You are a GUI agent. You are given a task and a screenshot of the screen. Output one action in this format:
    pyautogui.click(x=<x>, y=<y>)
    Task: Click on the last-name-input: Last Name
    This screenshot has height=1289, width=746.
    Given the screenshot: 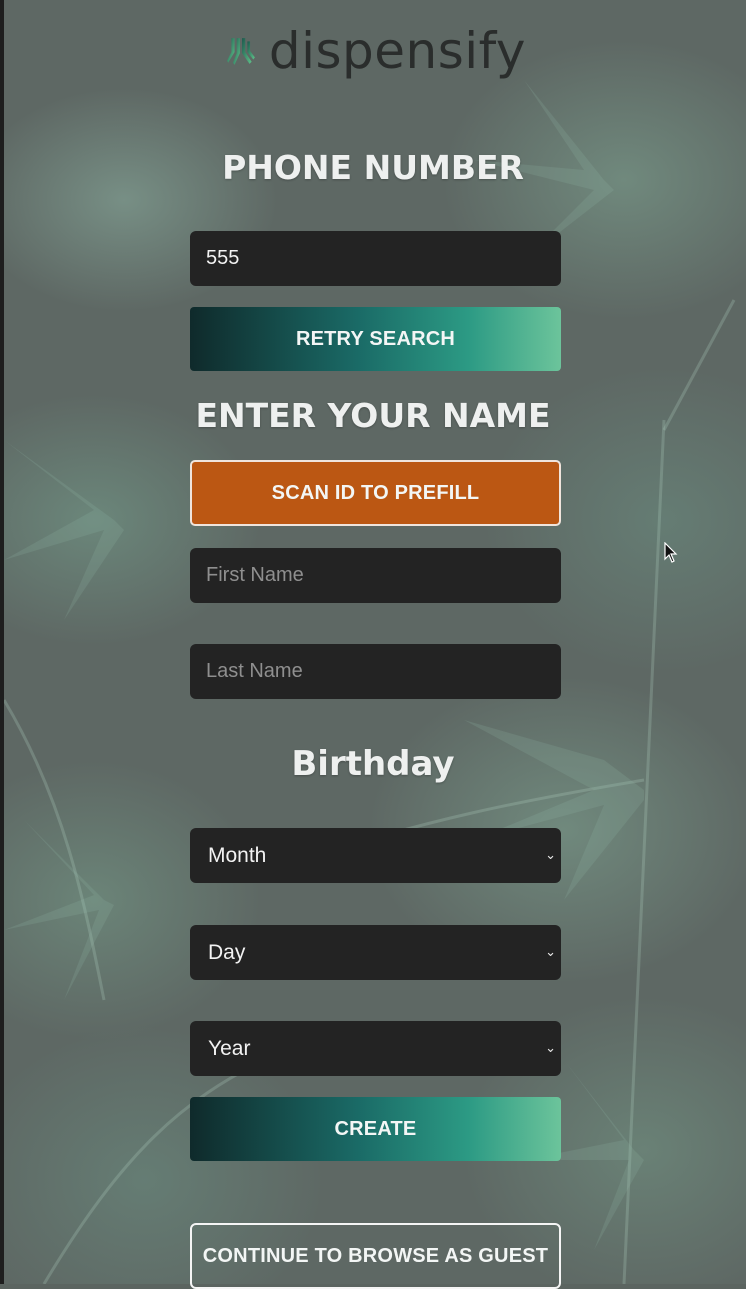 What is the action you would take?
    pyautogui.click(x=375, y=671)
    